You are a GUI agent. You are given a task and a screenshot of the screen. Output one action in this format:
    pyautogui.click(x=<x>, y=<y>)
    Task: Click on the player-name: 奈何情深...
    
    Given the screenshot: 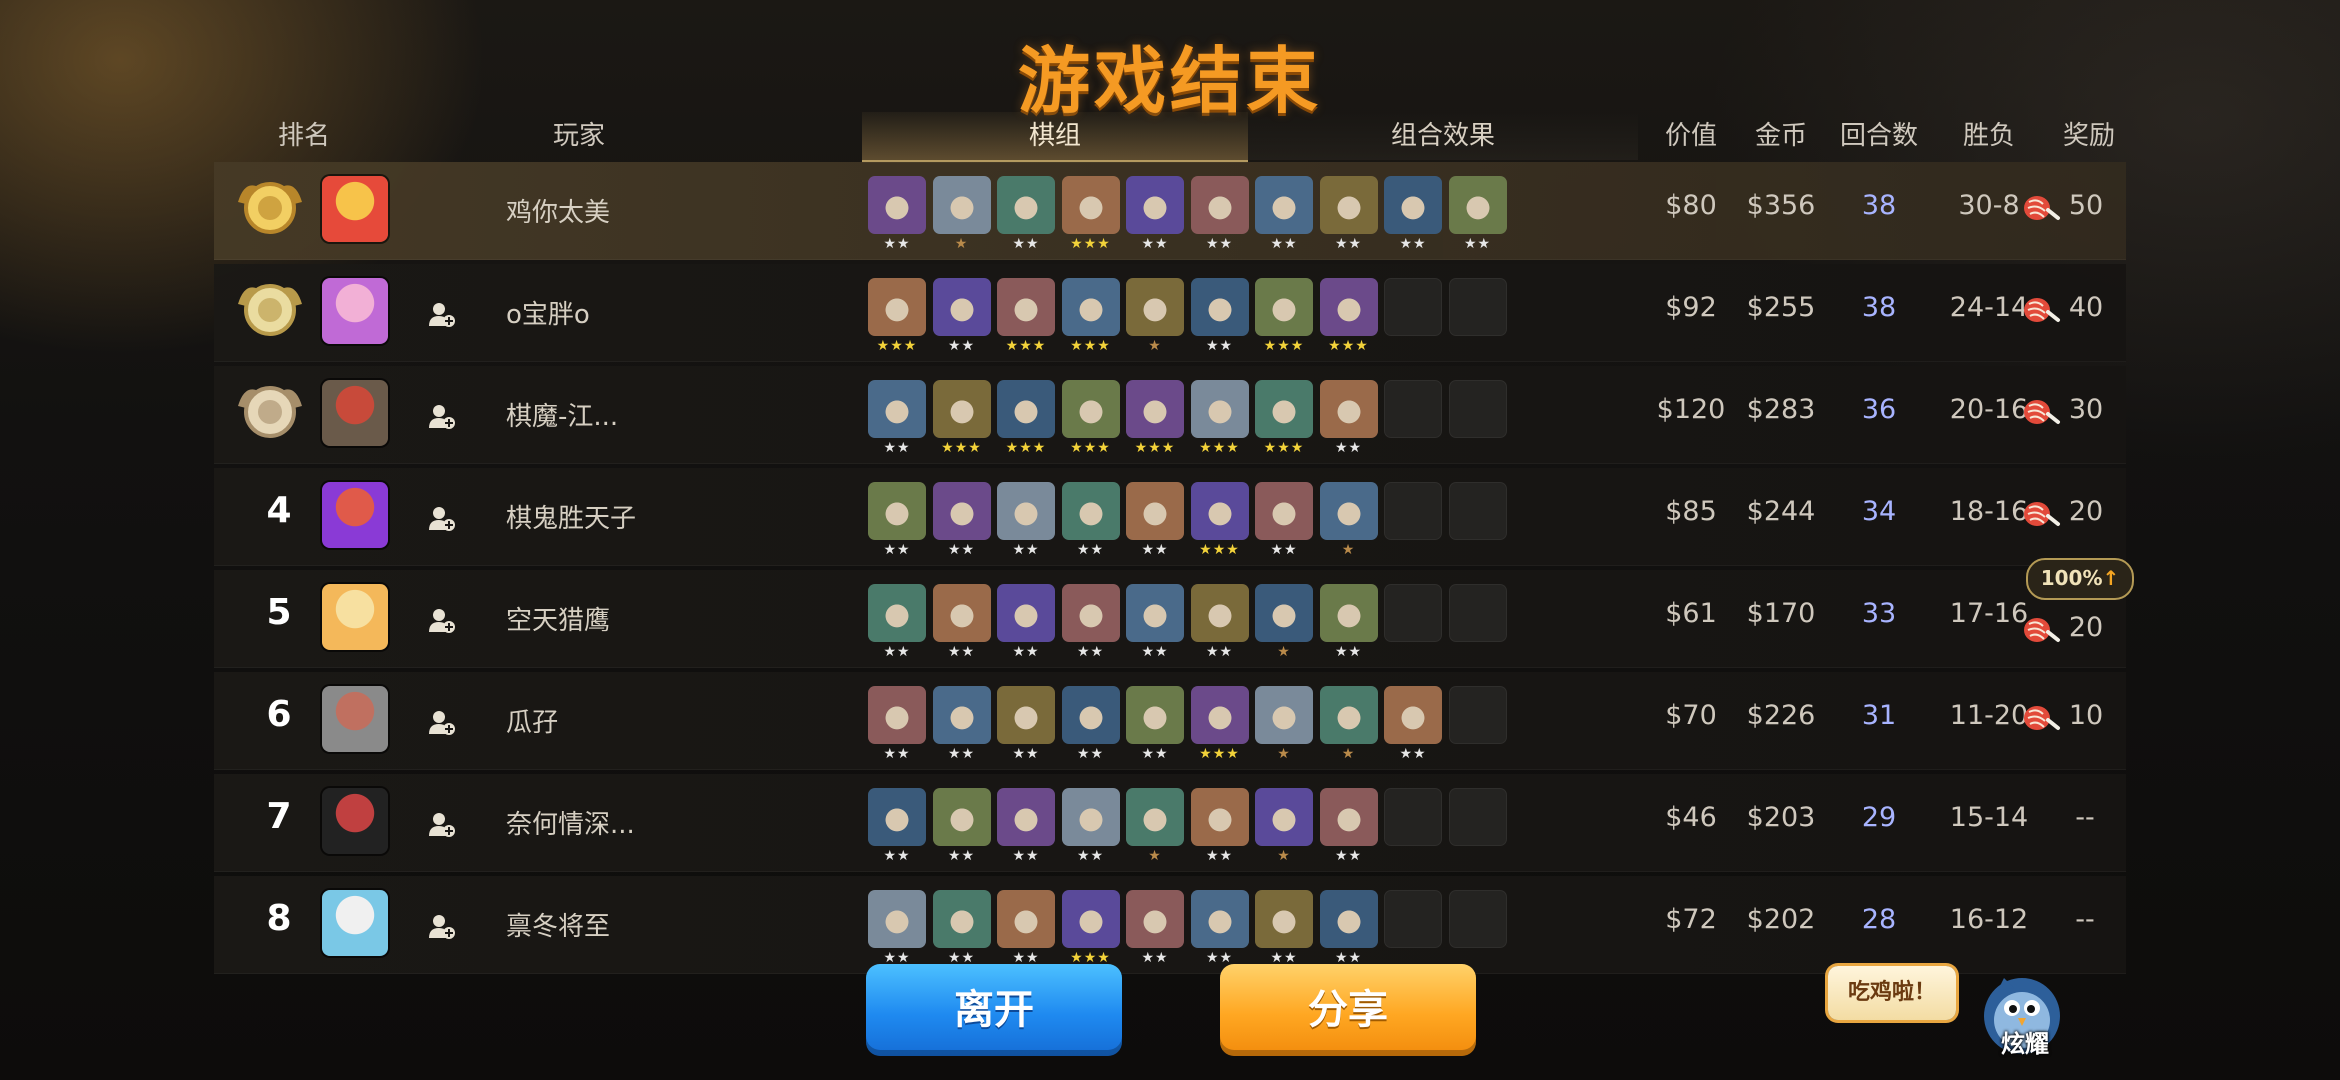 What is the action you would take?
    pyautogui.click(x=570, y=822)
    